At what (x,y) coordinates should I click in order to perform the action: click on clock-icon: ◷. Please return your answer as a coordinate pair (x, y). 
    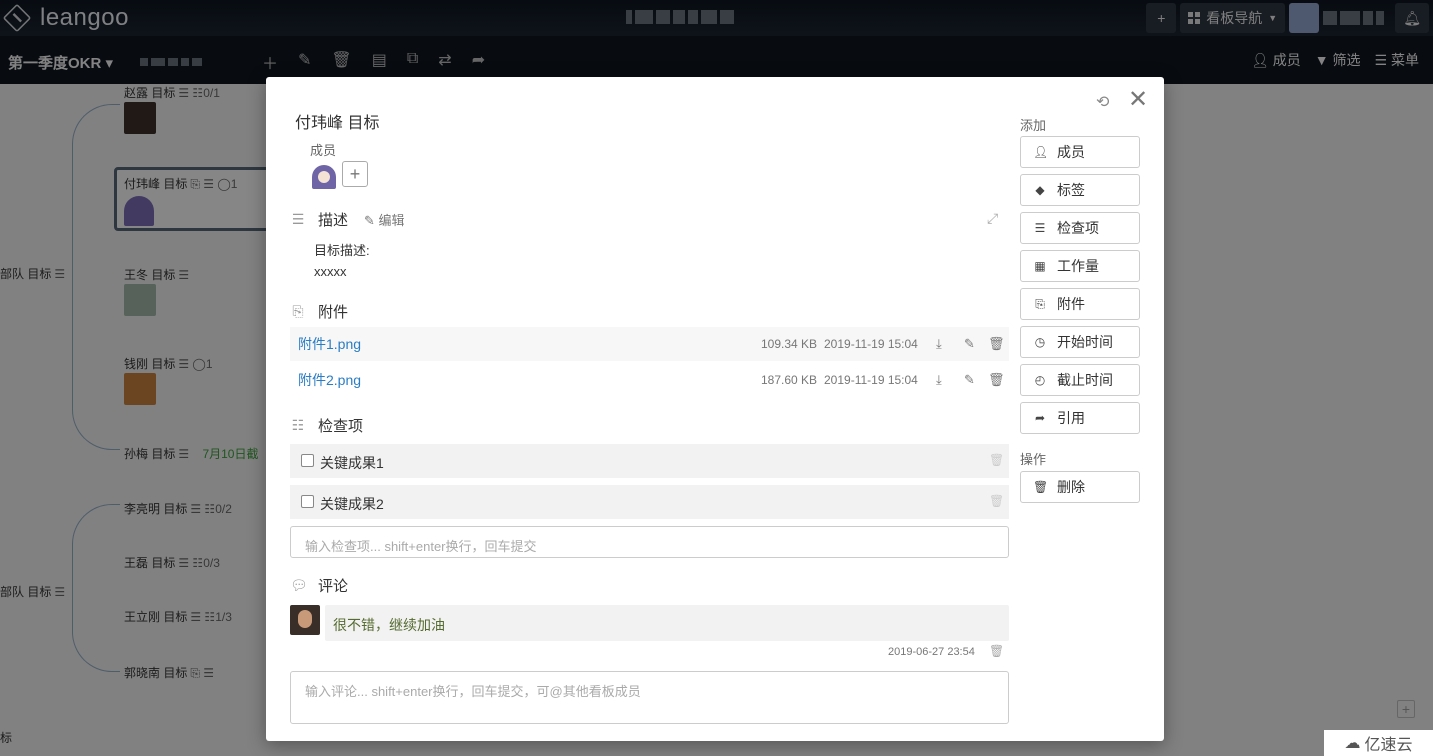
    Looking at the image, I should click on (1040, 342).